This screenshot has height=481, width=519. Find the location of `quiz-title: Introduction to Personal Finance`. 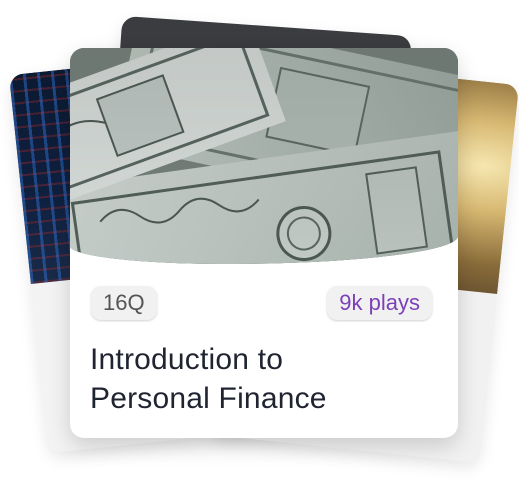

quiz-title: Introduction to Personal Finance is located at coordinates (255, 379).